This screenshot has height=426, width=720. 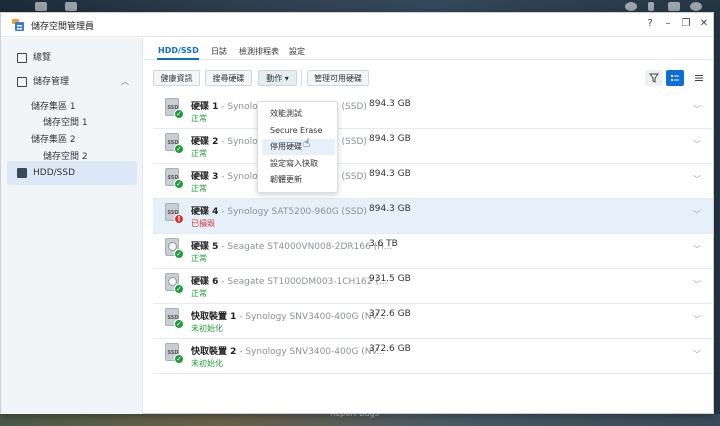 What do you see at coordinates (22, 173) in the screenshot?
I see `disk-icon` at bounding box center [22, 173].